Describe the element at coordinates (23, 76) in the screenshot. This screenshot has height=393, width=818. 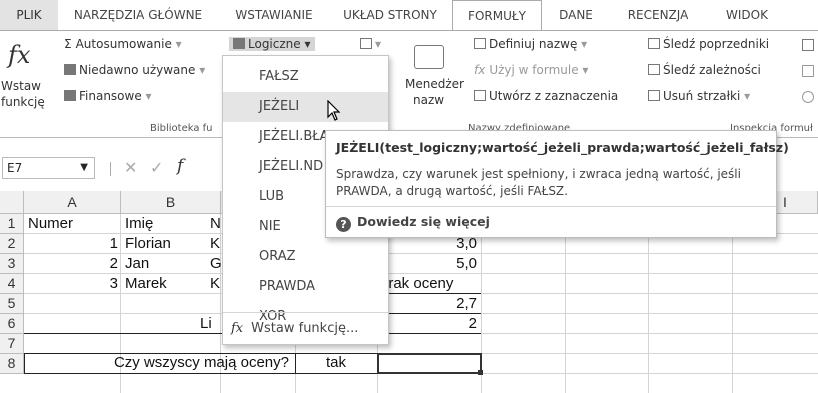
I see `insert-function-button: fx Wstaw funkcję` at that location.